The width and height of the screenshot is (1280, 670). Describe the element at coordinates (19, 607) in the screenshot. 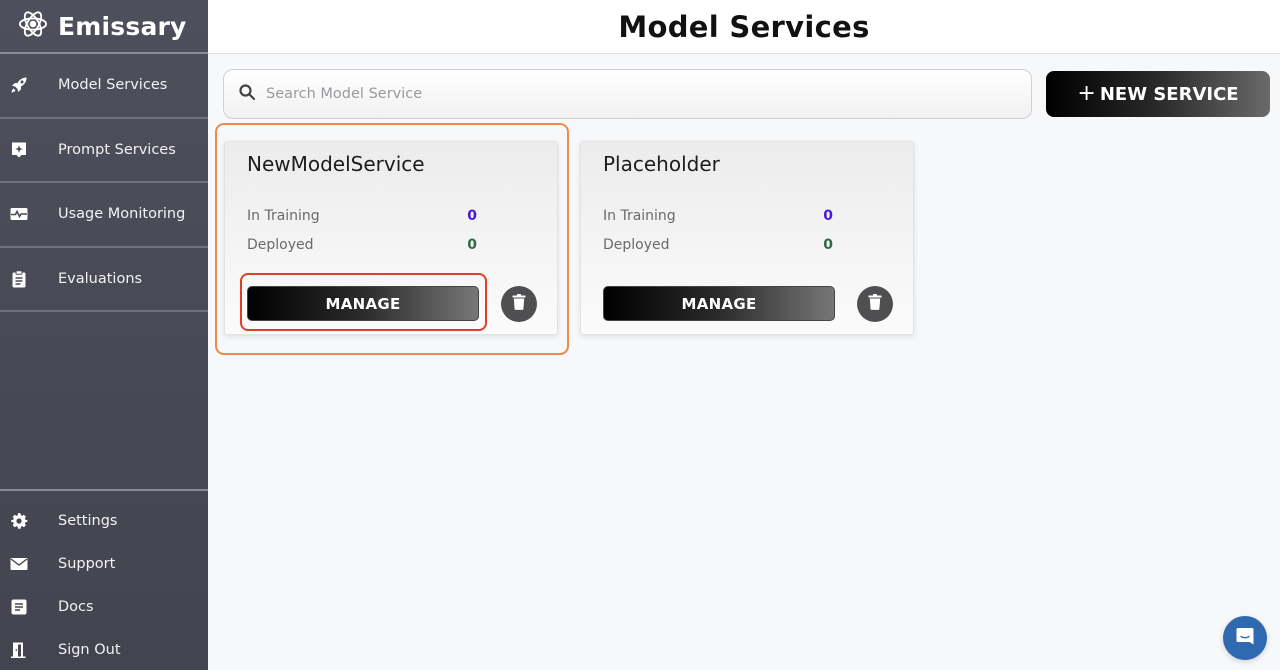

I see `document-icon` at that location.